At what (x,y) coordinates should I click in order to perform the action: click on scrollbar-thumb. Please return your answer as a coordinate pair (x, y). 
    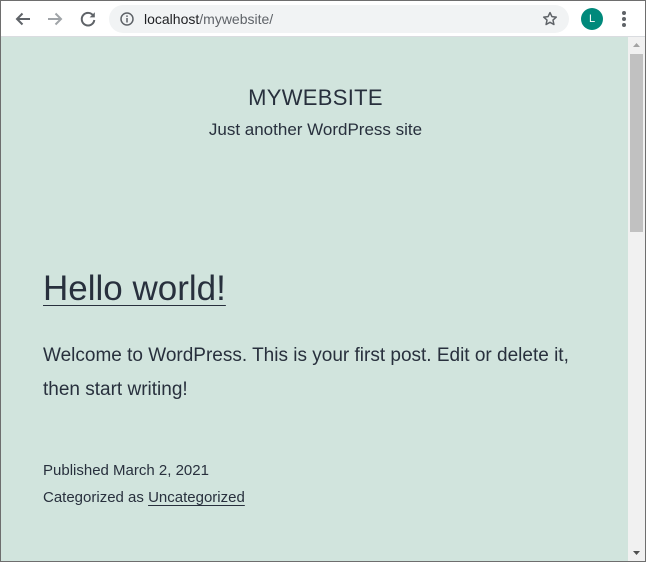
    Looking at the image, I should click on (636, 143).